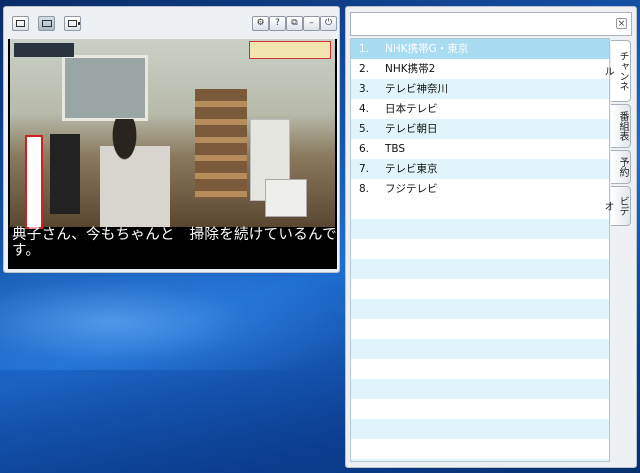 This screenshot has width=640, height=473. I want to click on channel-row: 5. テレビ朝日, so click(480, 129).